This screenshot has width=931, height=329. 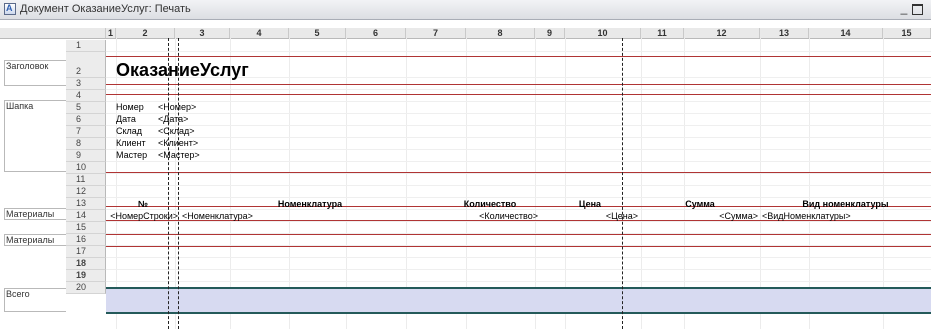 What do you see at coordinates (105, 9) in the screenshot?
I see `window-title: Документ ОказаниеУслуг: Печать` at bounding box center [105, 9].